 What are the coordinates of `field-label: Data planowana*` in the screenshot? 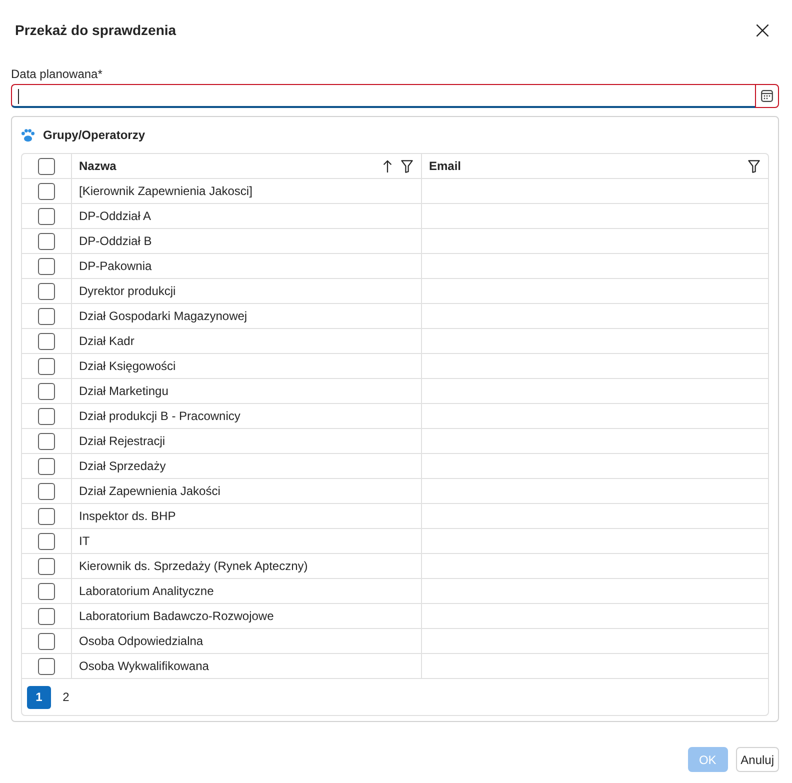 It's located at (56, 74).